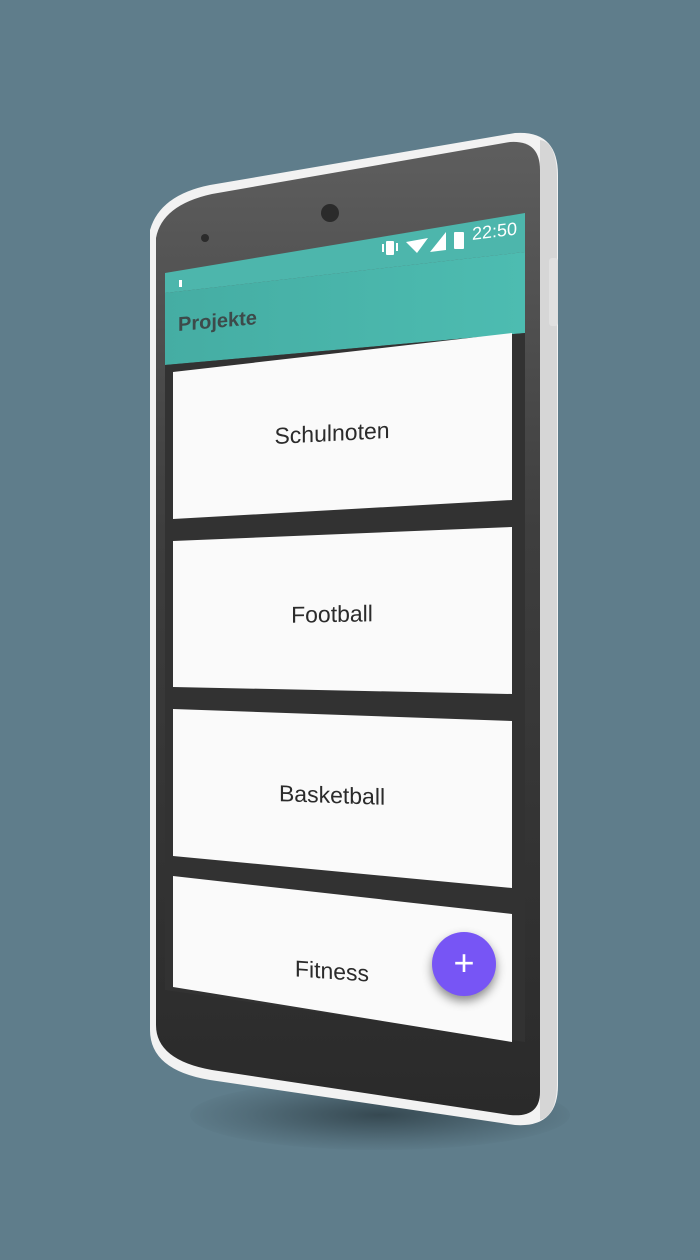 The image size is (700, 1260). What do you see at coordinates (330, 213) in the screenshot?
I see `front-camera` at bounding box center [330, 213].